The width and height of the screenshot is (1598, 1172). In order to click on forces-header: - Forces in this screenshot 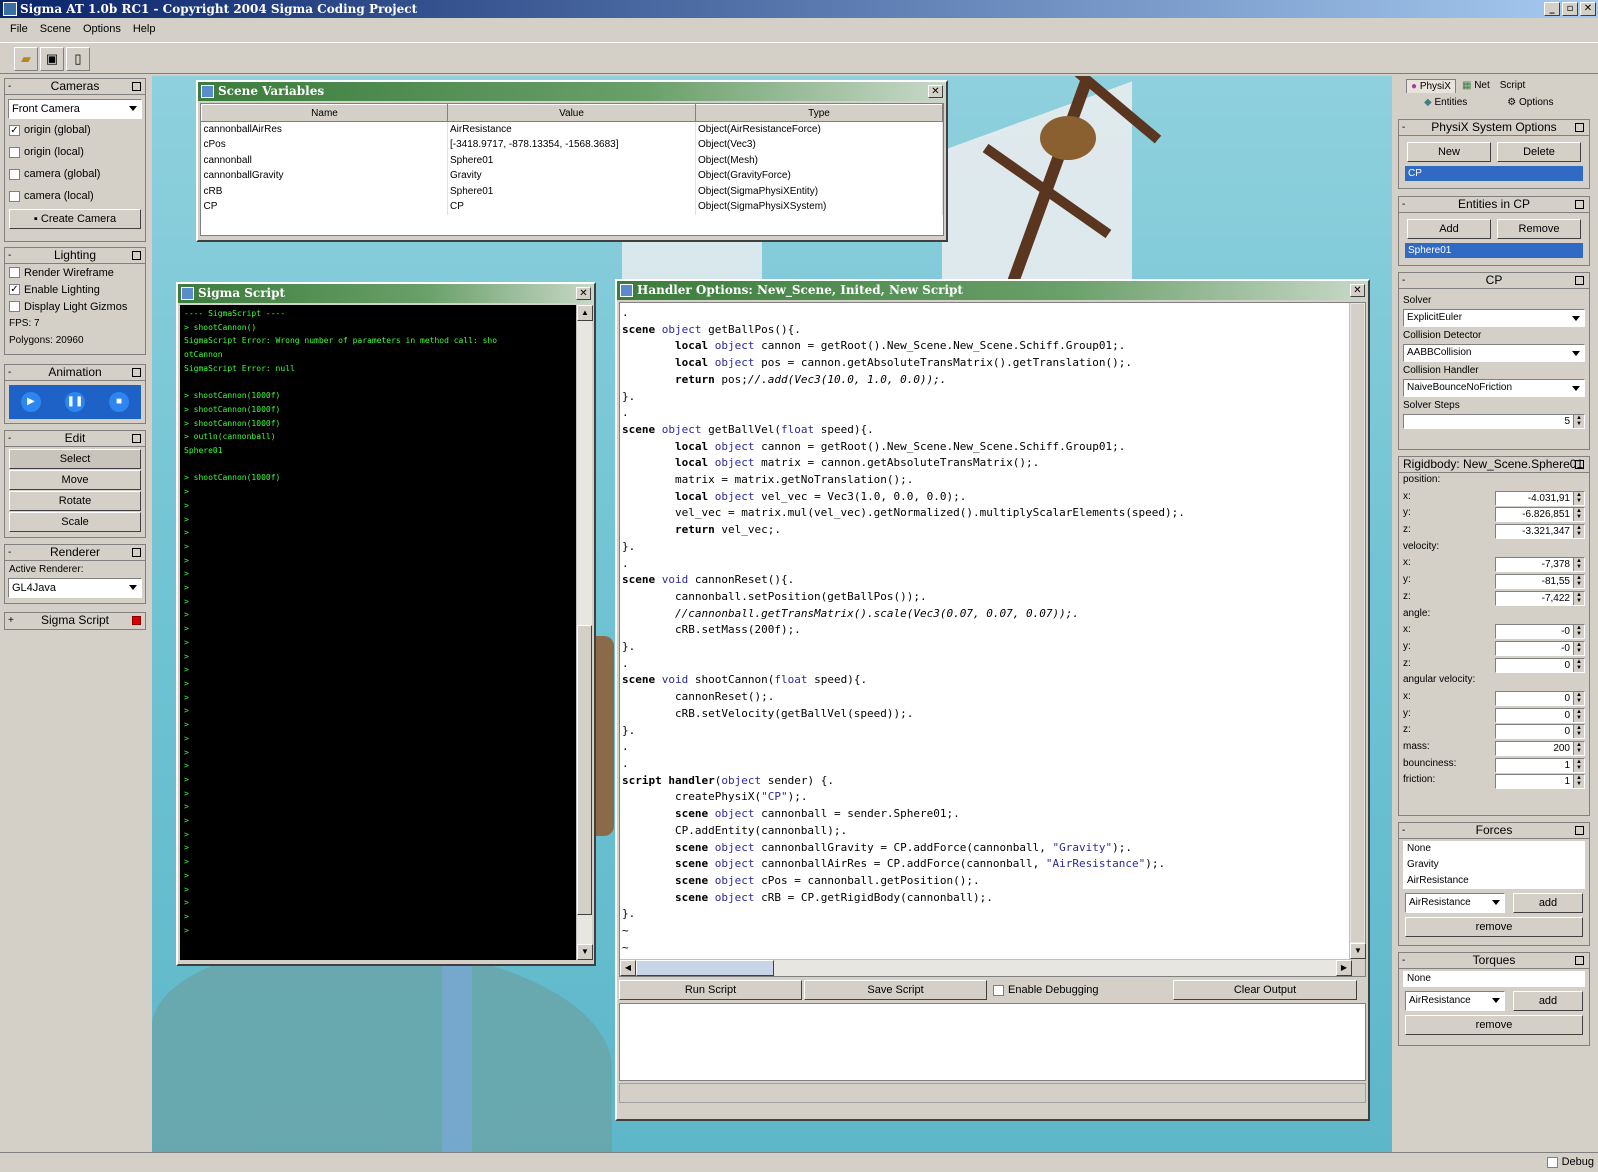, I will do `click(1494, 831)`.